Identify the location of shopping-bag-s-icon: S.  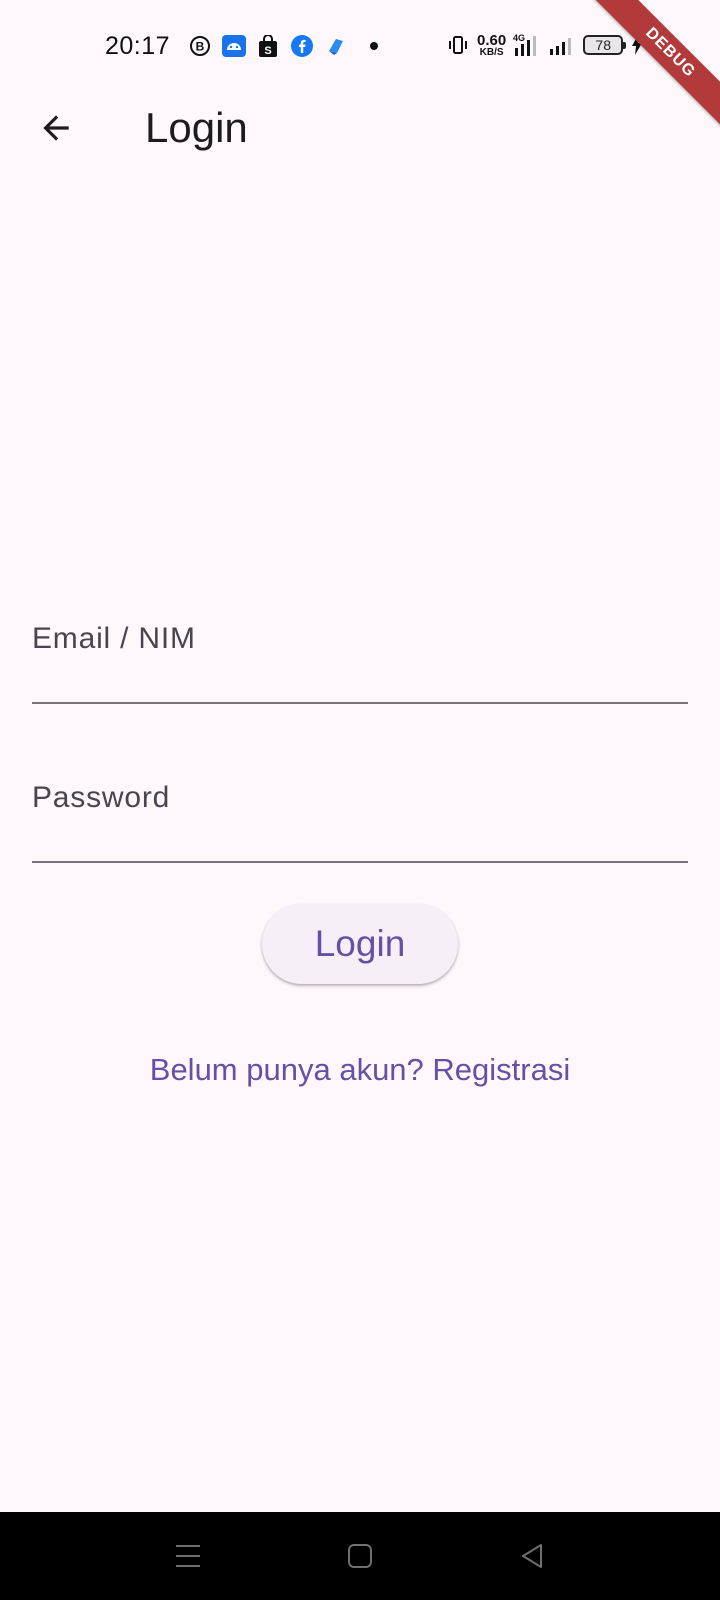
(268, 46).